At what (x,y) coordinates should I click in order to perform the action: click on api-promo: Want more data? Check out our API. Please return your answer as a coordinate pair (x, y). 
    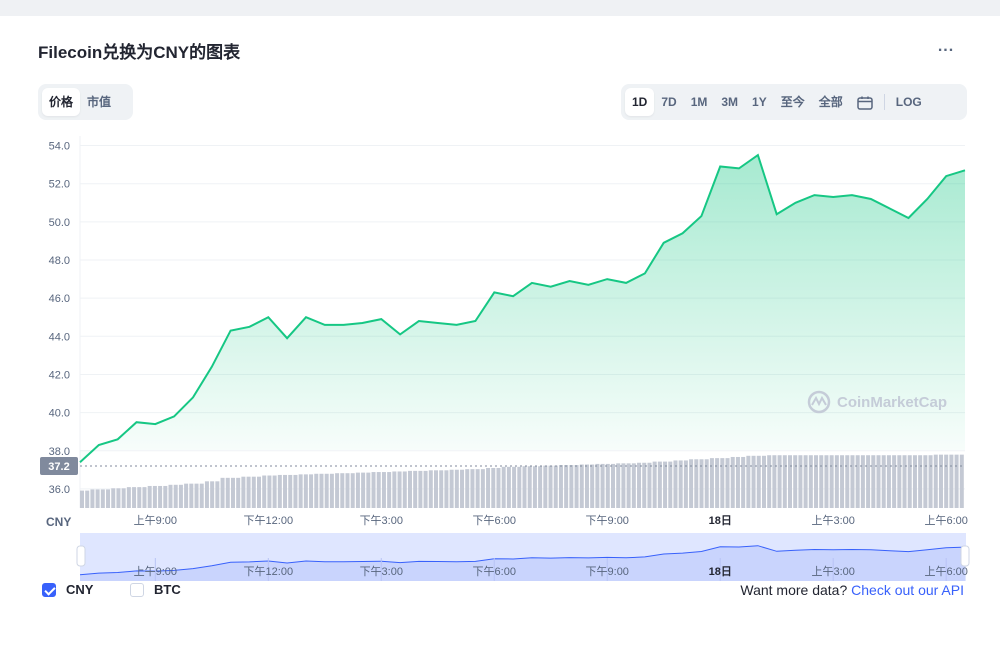
    Looking at the image, I should click on (852, 590).